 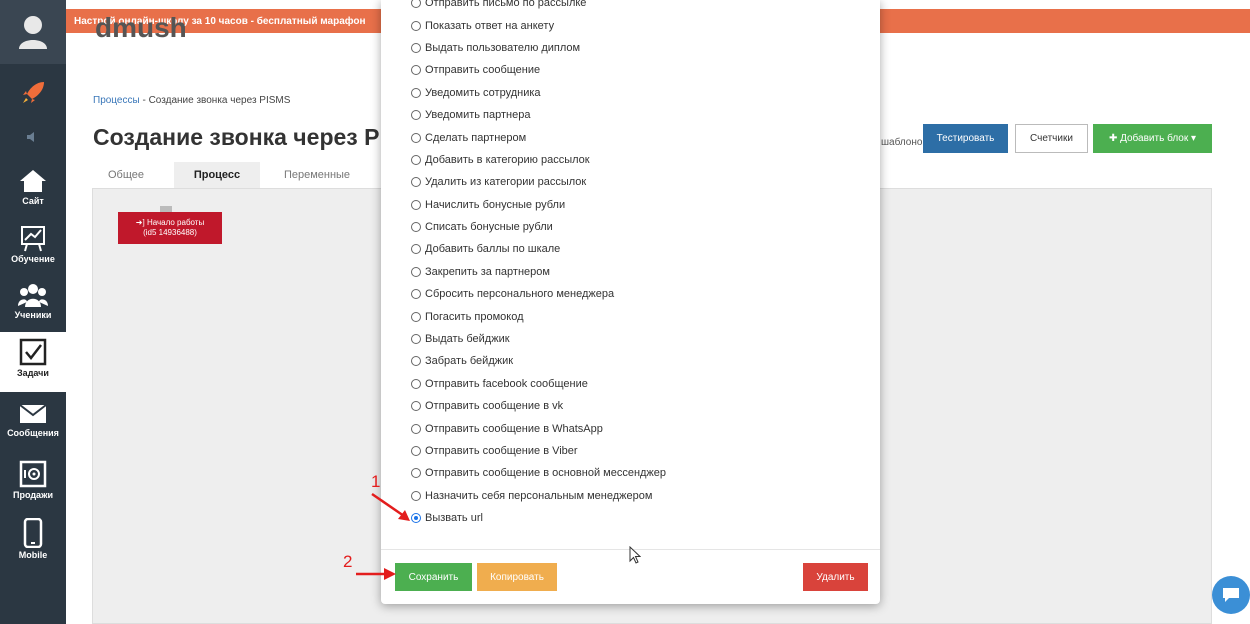 I want to click on start-block-id: (id5 14936488), so click(x=170, y=232).